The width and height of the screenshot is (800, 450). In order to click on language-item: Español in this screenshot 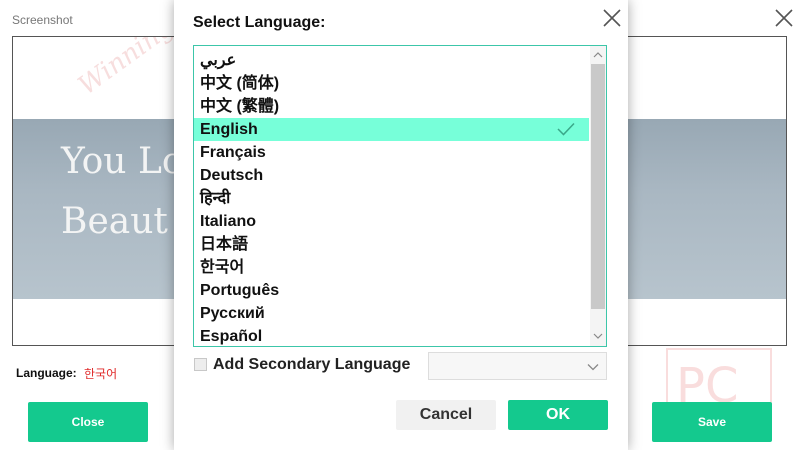, I will do `click(391, 335)`.